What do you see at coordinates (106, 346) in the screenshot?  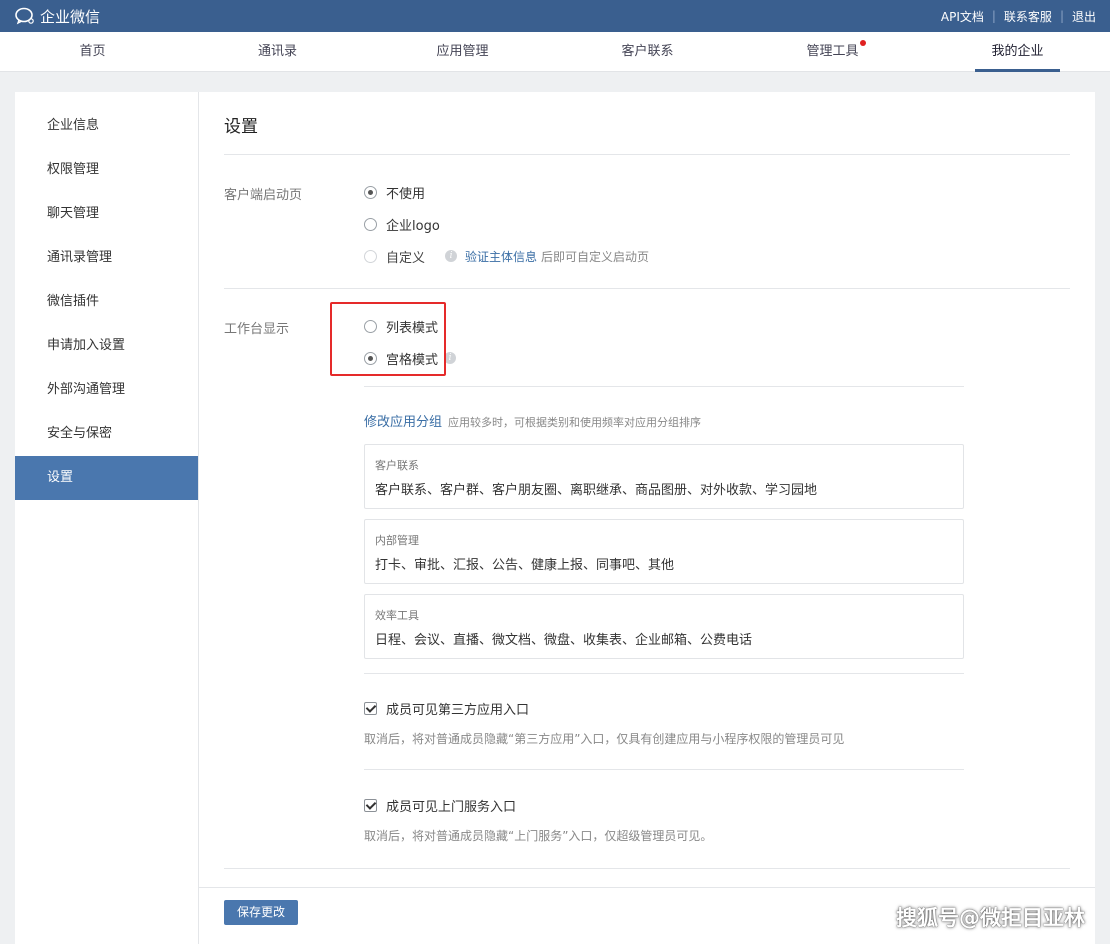 I see `sidebar-item-join-settings: 申请加入设置` at bounding box center [106, 346].